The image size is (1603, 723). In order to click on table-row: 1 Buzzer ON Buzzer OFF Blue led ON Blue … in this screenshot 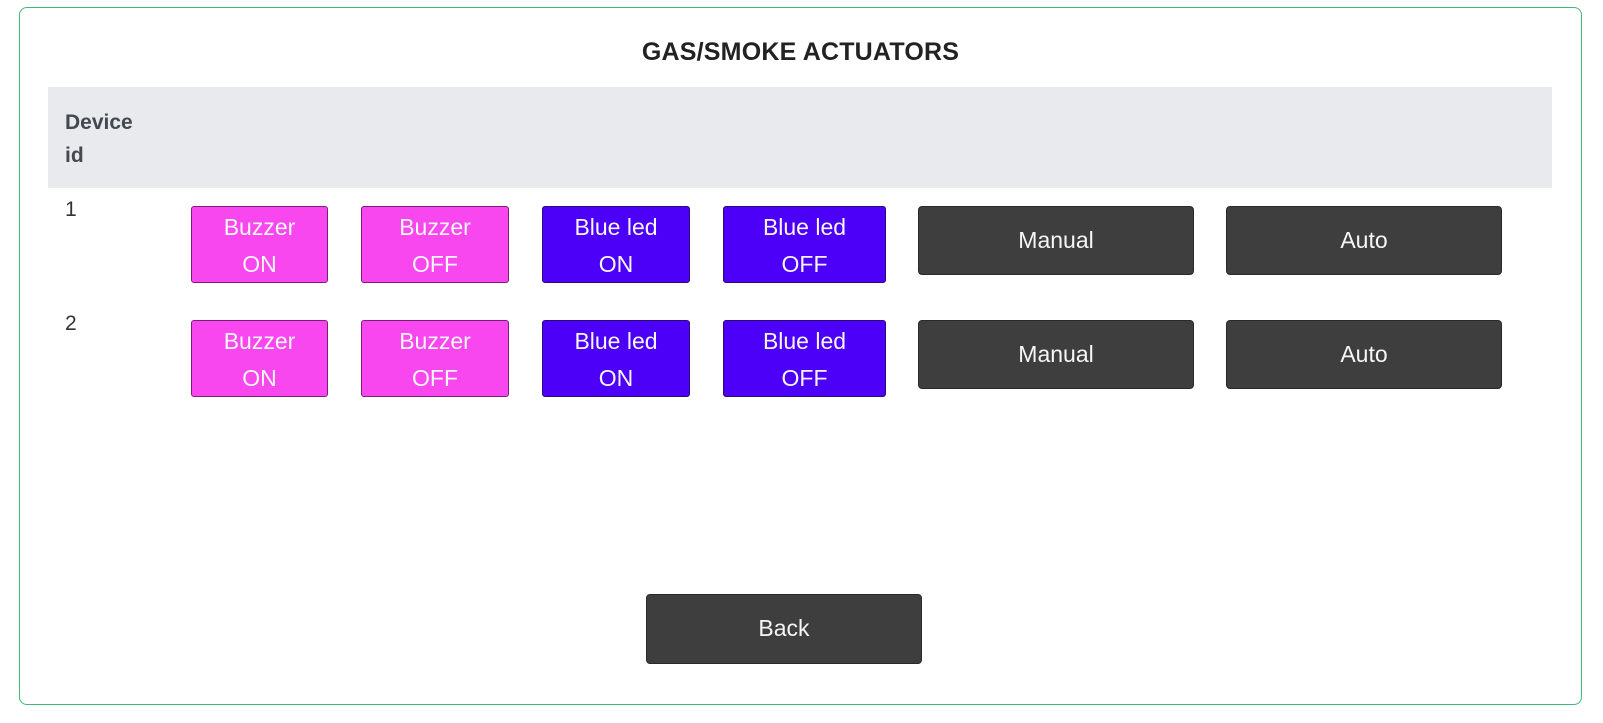, I will do `click(800, 234)`.